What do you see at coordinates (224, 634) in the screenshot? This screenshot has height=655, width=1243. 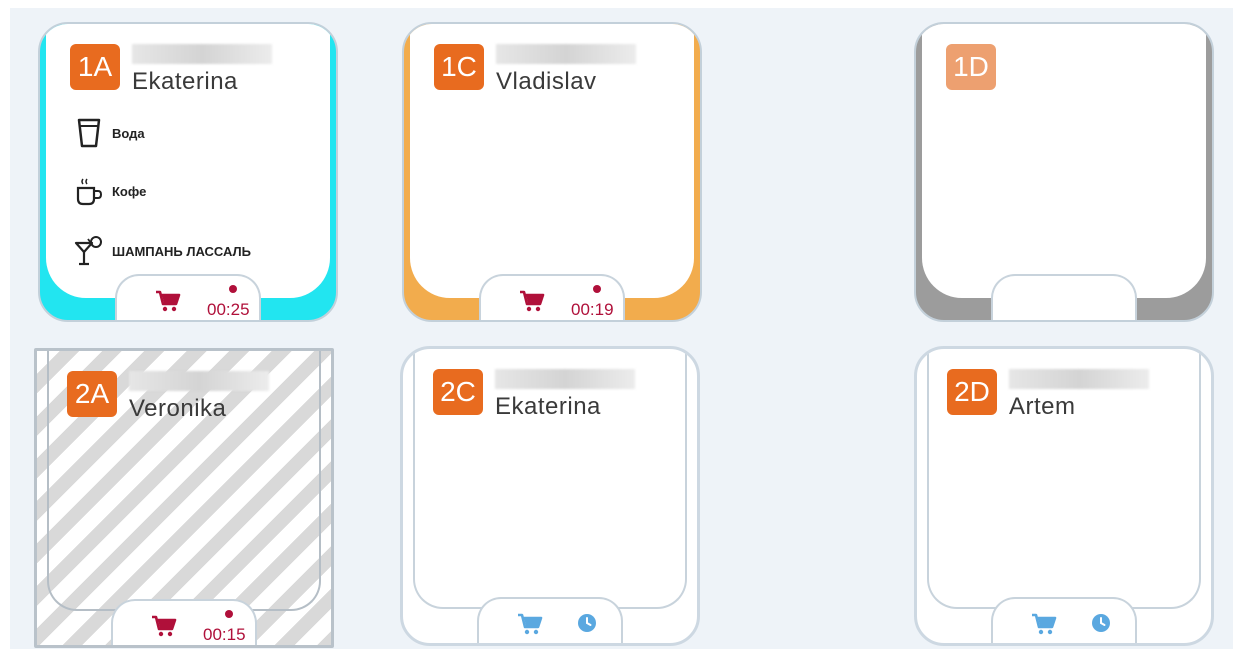 I see `order-timer: 00:15` at bounding box center [224, 634].